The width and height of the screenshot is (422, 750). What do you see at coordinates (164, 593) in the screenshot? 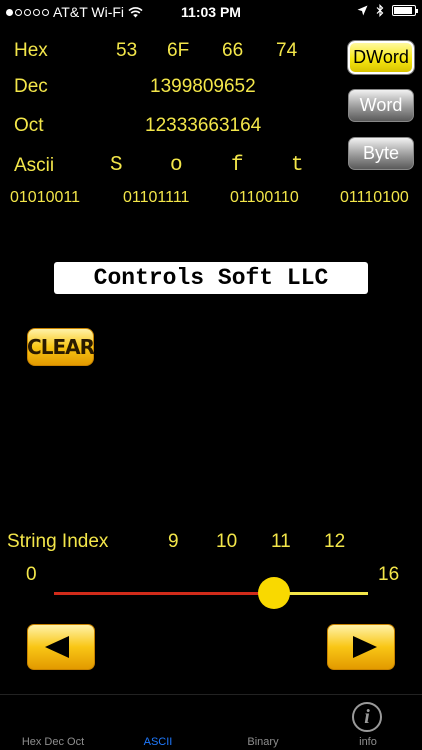
I see `slider-track-filled` at bounding box center [164, 593].